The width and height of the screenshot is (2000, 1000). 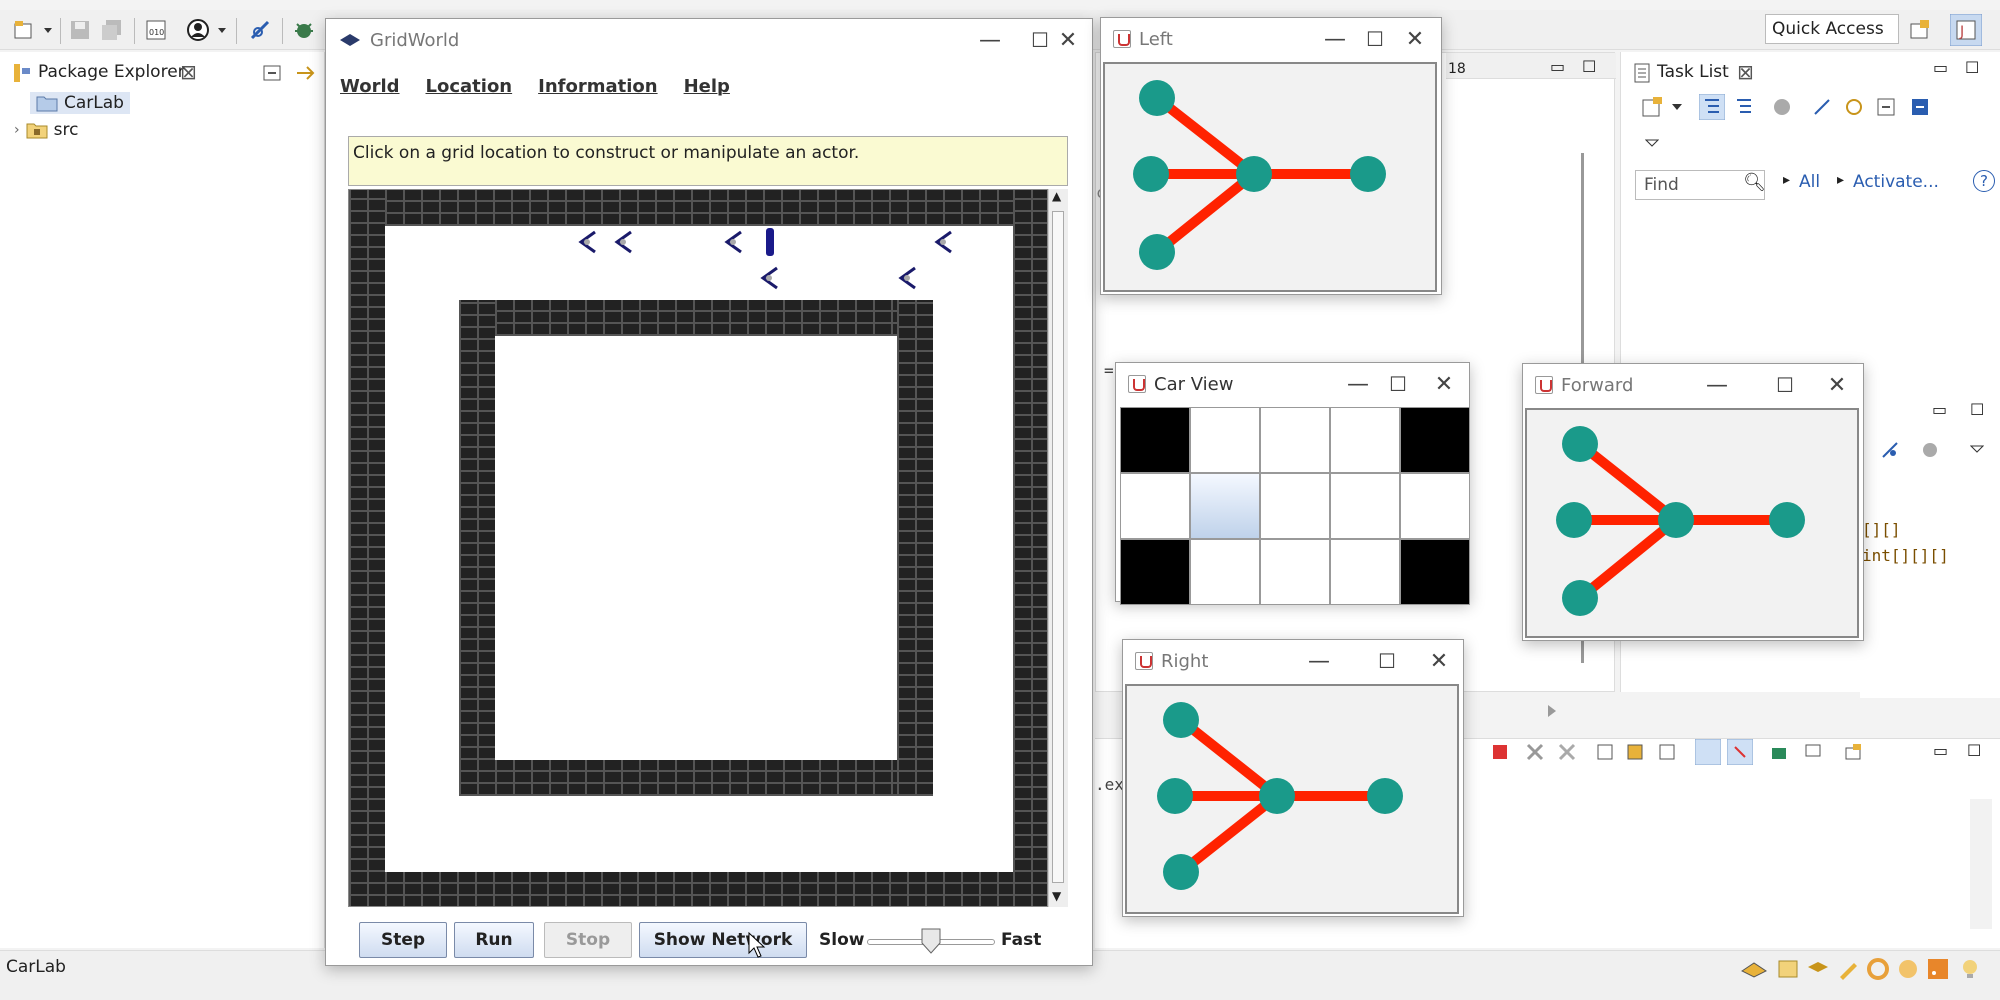 I want to click on display-console-icon, so click(x=1813, y=752).